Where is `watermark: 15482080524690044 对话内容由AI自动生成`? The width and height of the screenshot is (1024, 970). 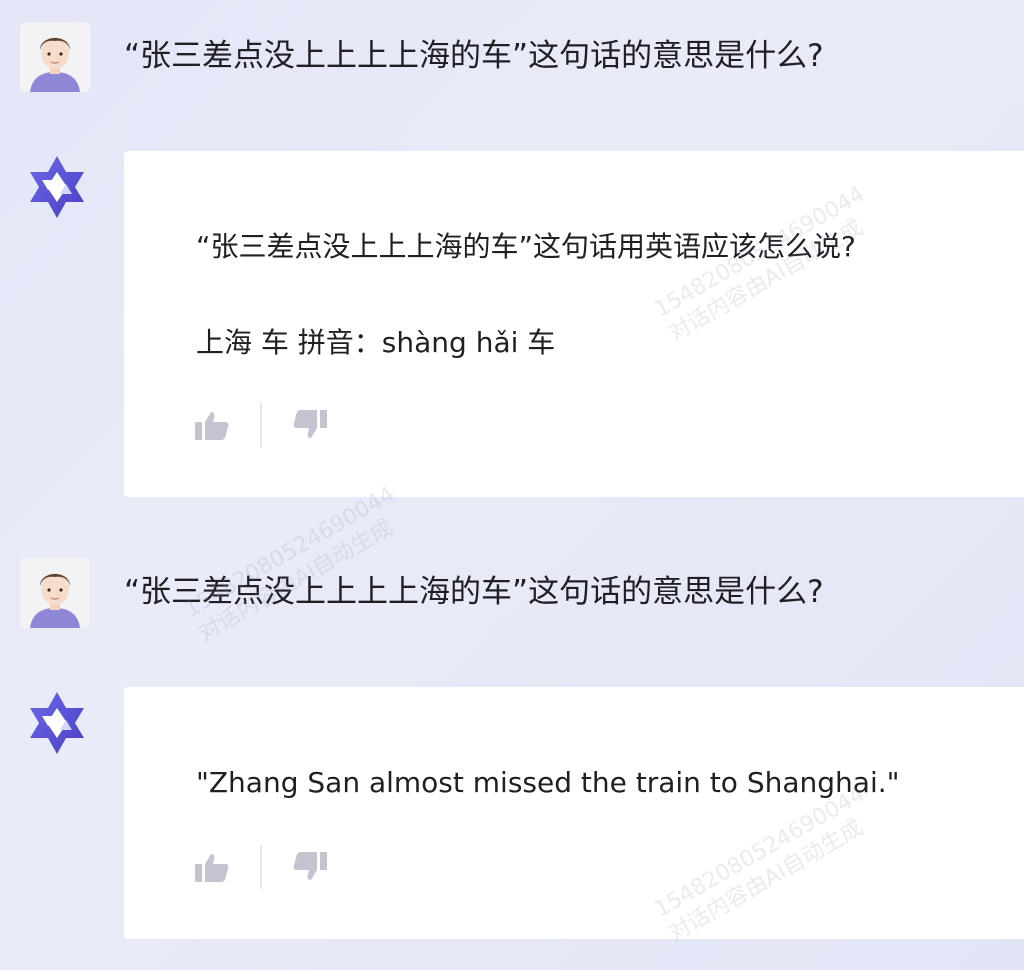 watermark: 15482080524690044 对话内容由AI自动生成 is located at coordinates (297, 564).